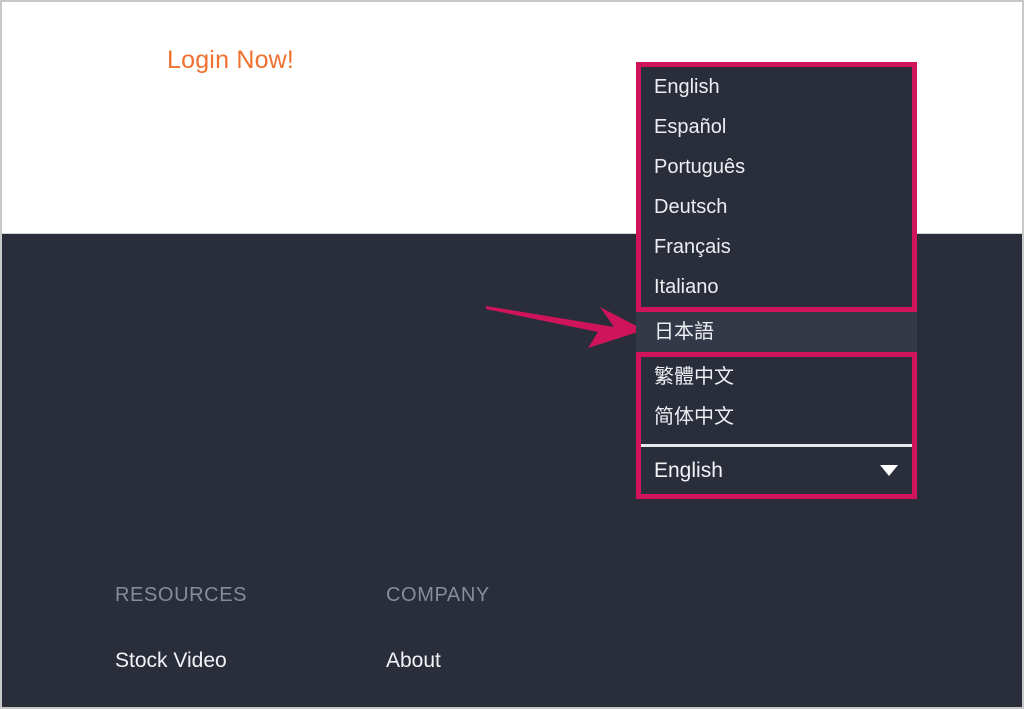 This screenshot has width=1024, height=709. What do you see at coordinates (776, 287) in the screenshot?
I see `language-option-italiano: Italiano` at bounding box center [776, 287].